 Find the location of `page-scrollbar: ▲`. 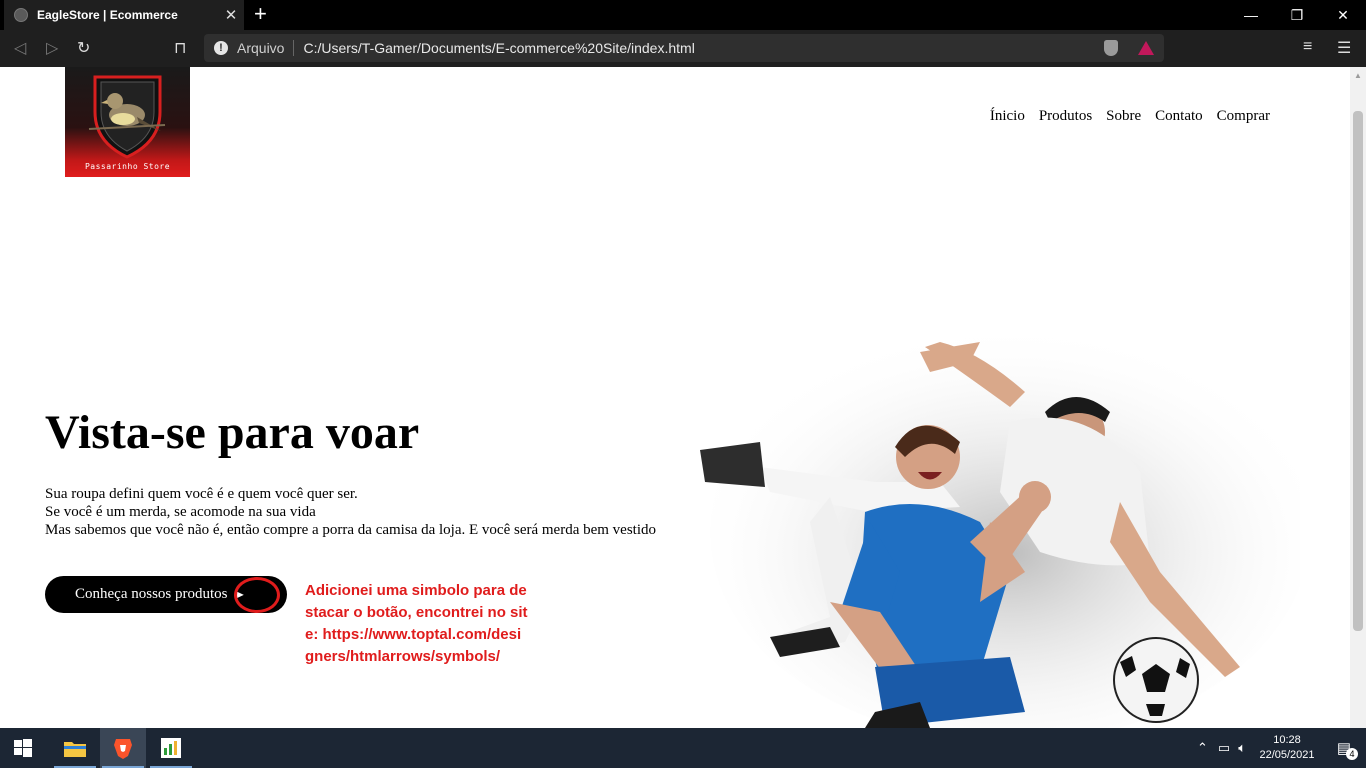

page-scrollbar: ▲ is located at coordinates (1358, 397).